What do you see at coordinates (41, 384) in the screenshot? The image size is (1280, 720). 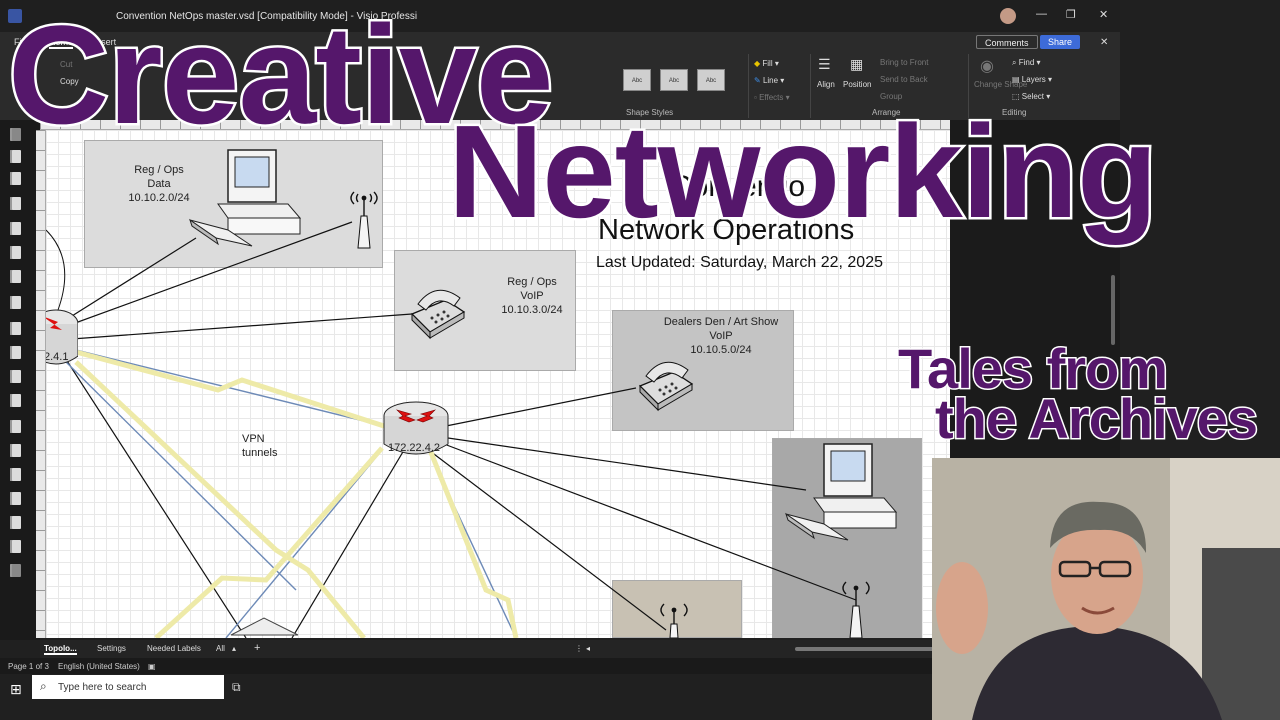 I see `vertical-ruler` at bounding box center [41, 384].